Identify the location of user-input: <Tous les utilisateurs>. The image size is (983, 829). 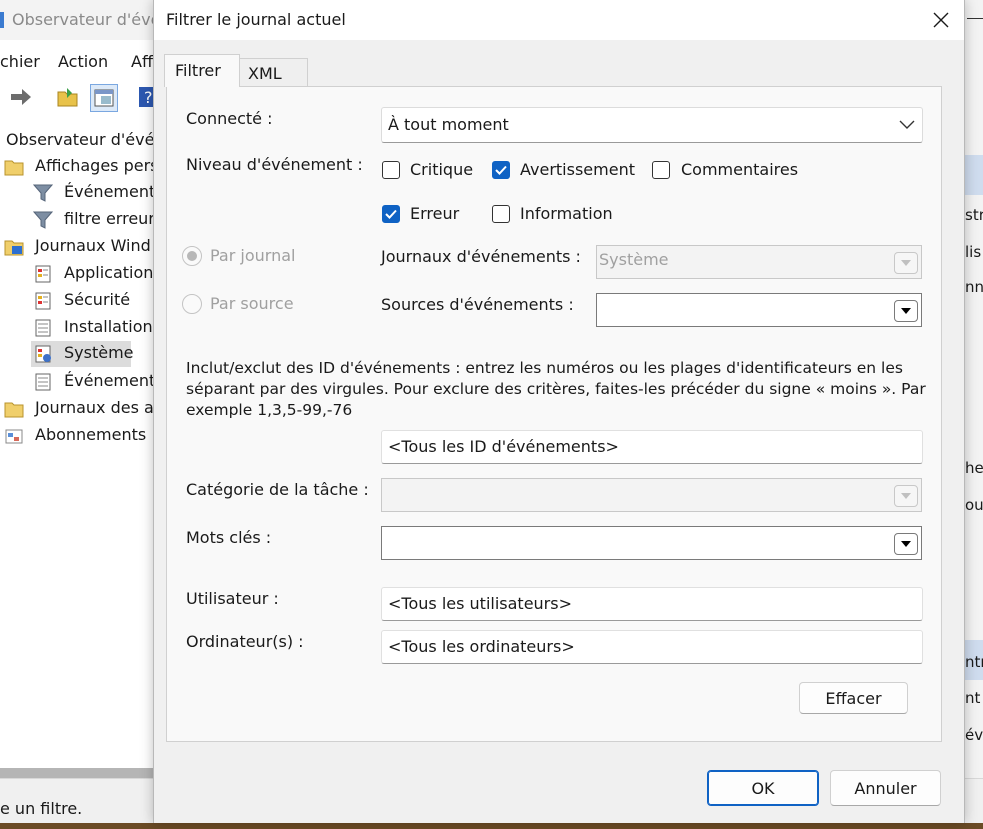
(652, 604).